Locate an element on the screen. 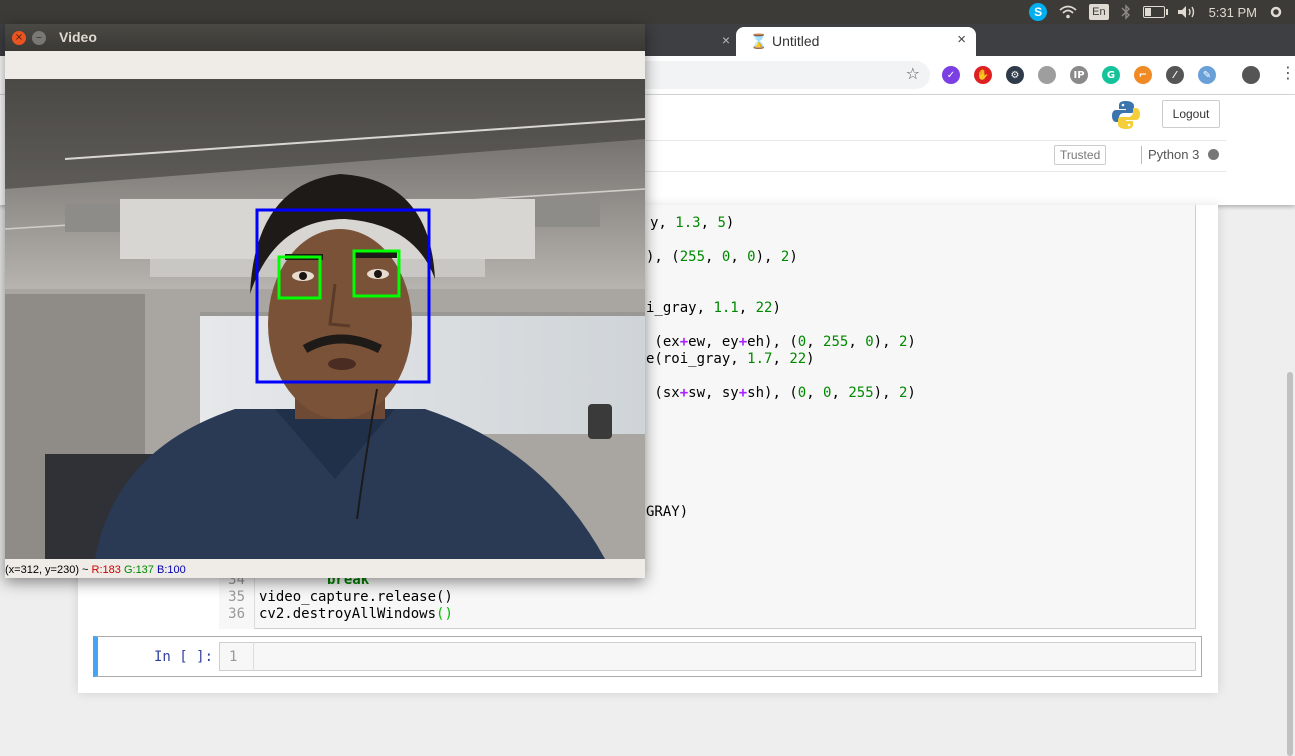 Image resolution: width=1295 pixels, height=756 pixels. ext-dark-gear-icon: ⚙ is located at coordinates (1015, 75).